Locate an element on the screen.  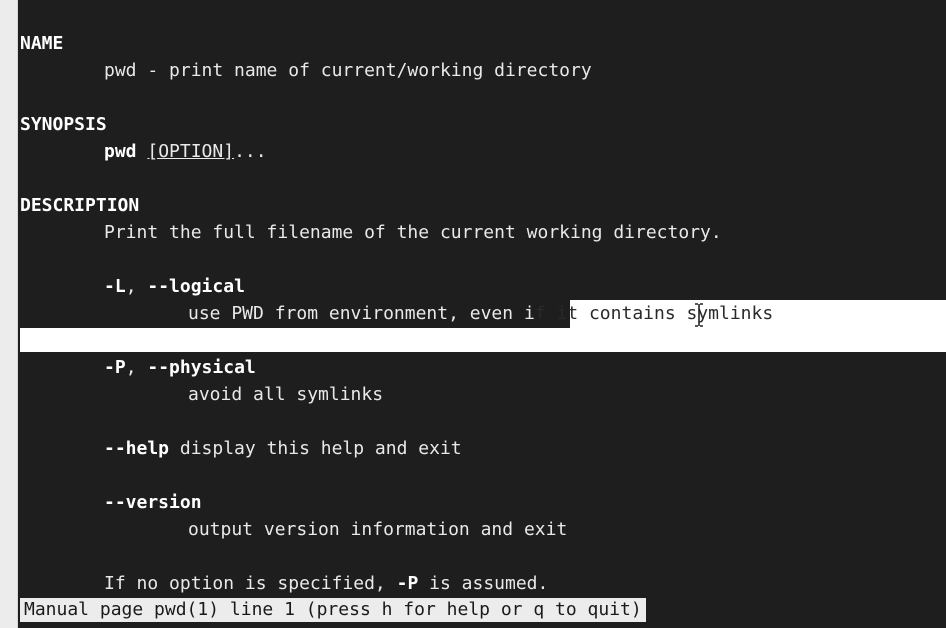
option-help: --help display this help and exit is located at coordinates (283, 449).